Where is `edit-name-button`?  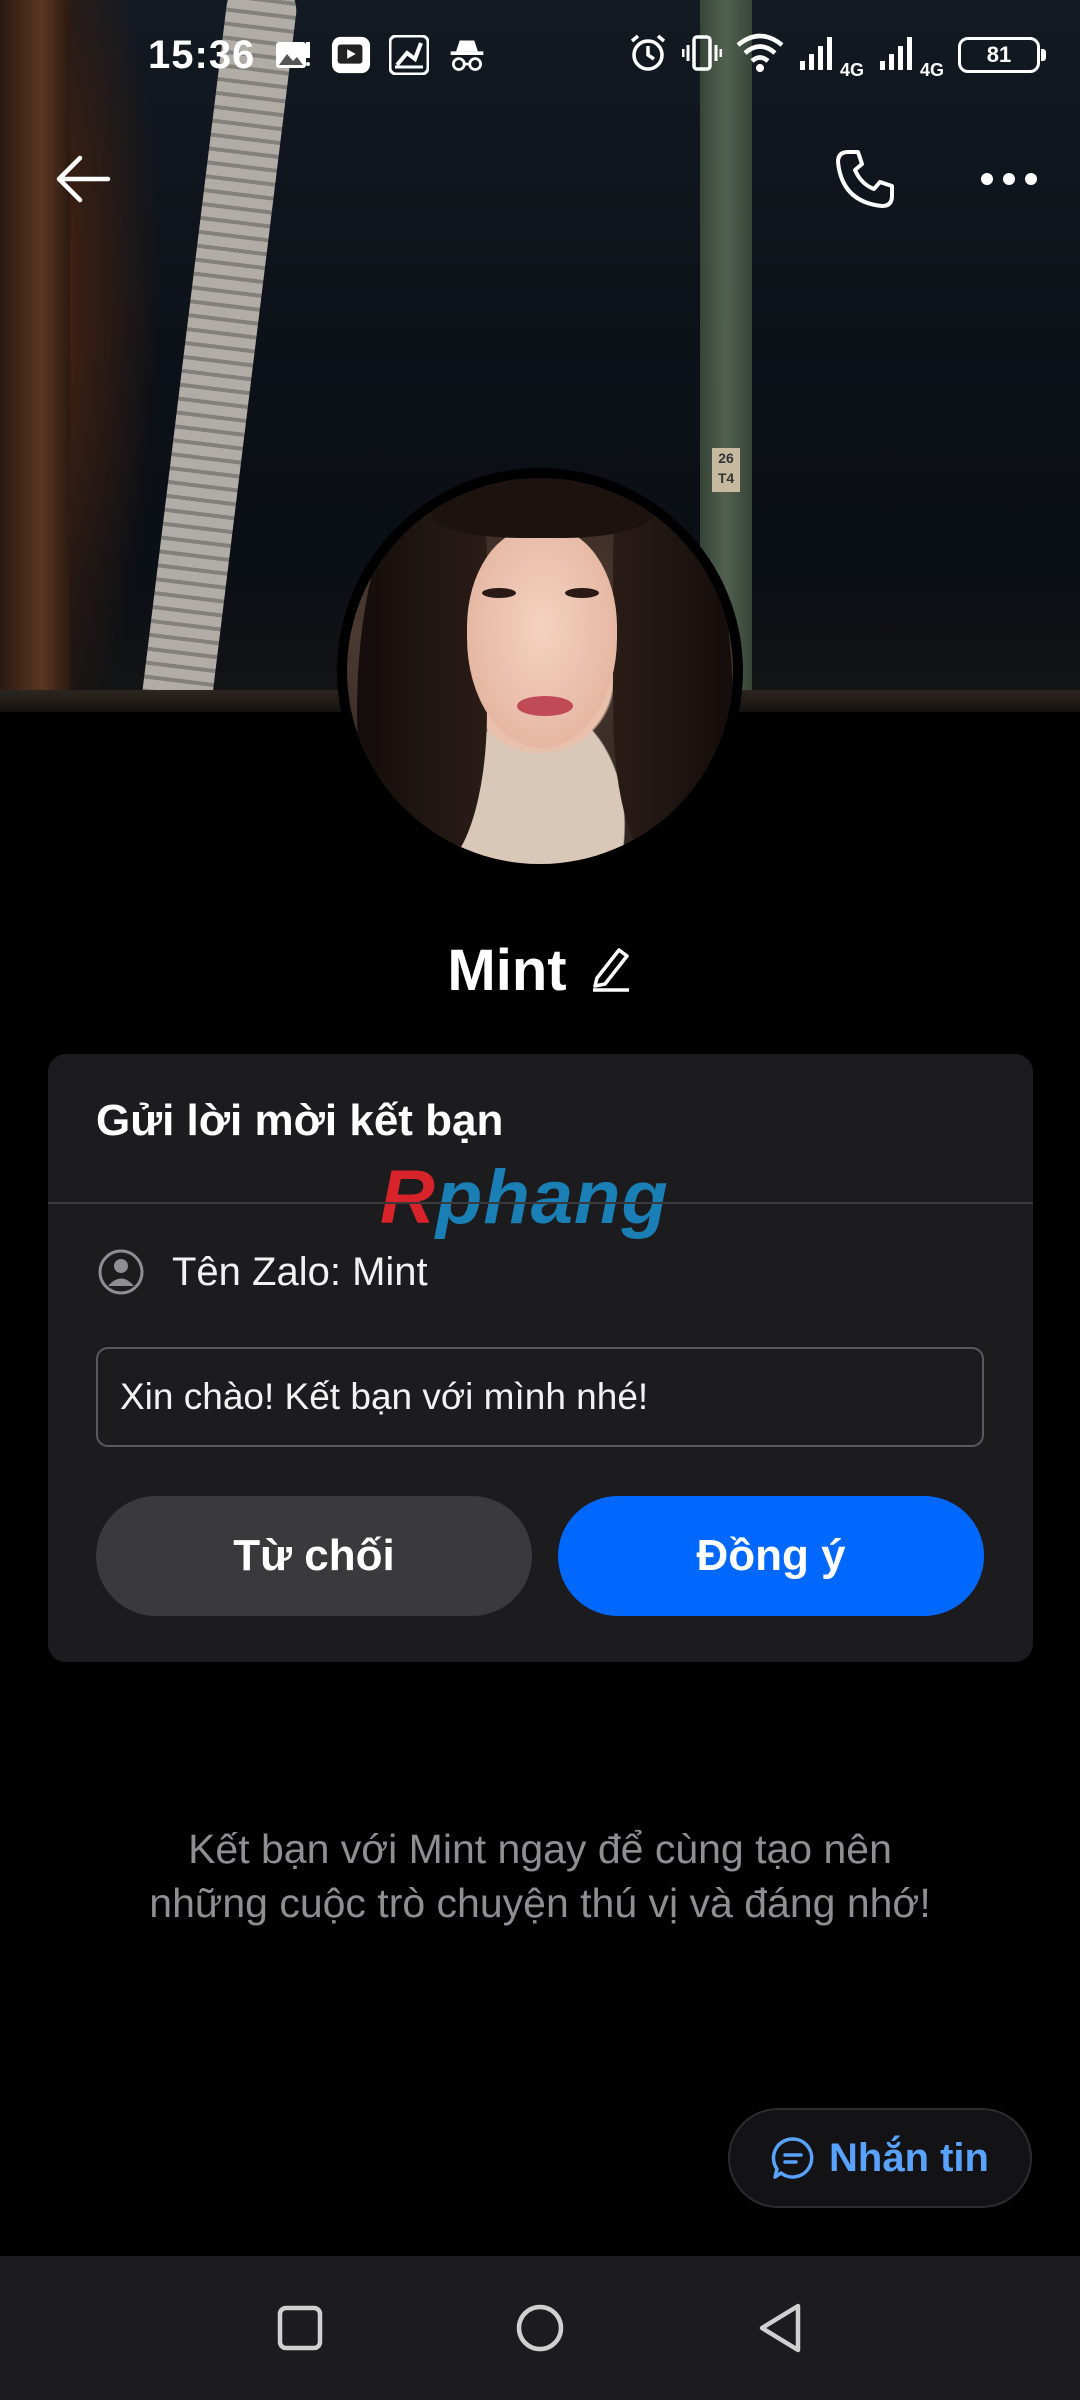 edit-name-button is located at coordinates (611, 970).